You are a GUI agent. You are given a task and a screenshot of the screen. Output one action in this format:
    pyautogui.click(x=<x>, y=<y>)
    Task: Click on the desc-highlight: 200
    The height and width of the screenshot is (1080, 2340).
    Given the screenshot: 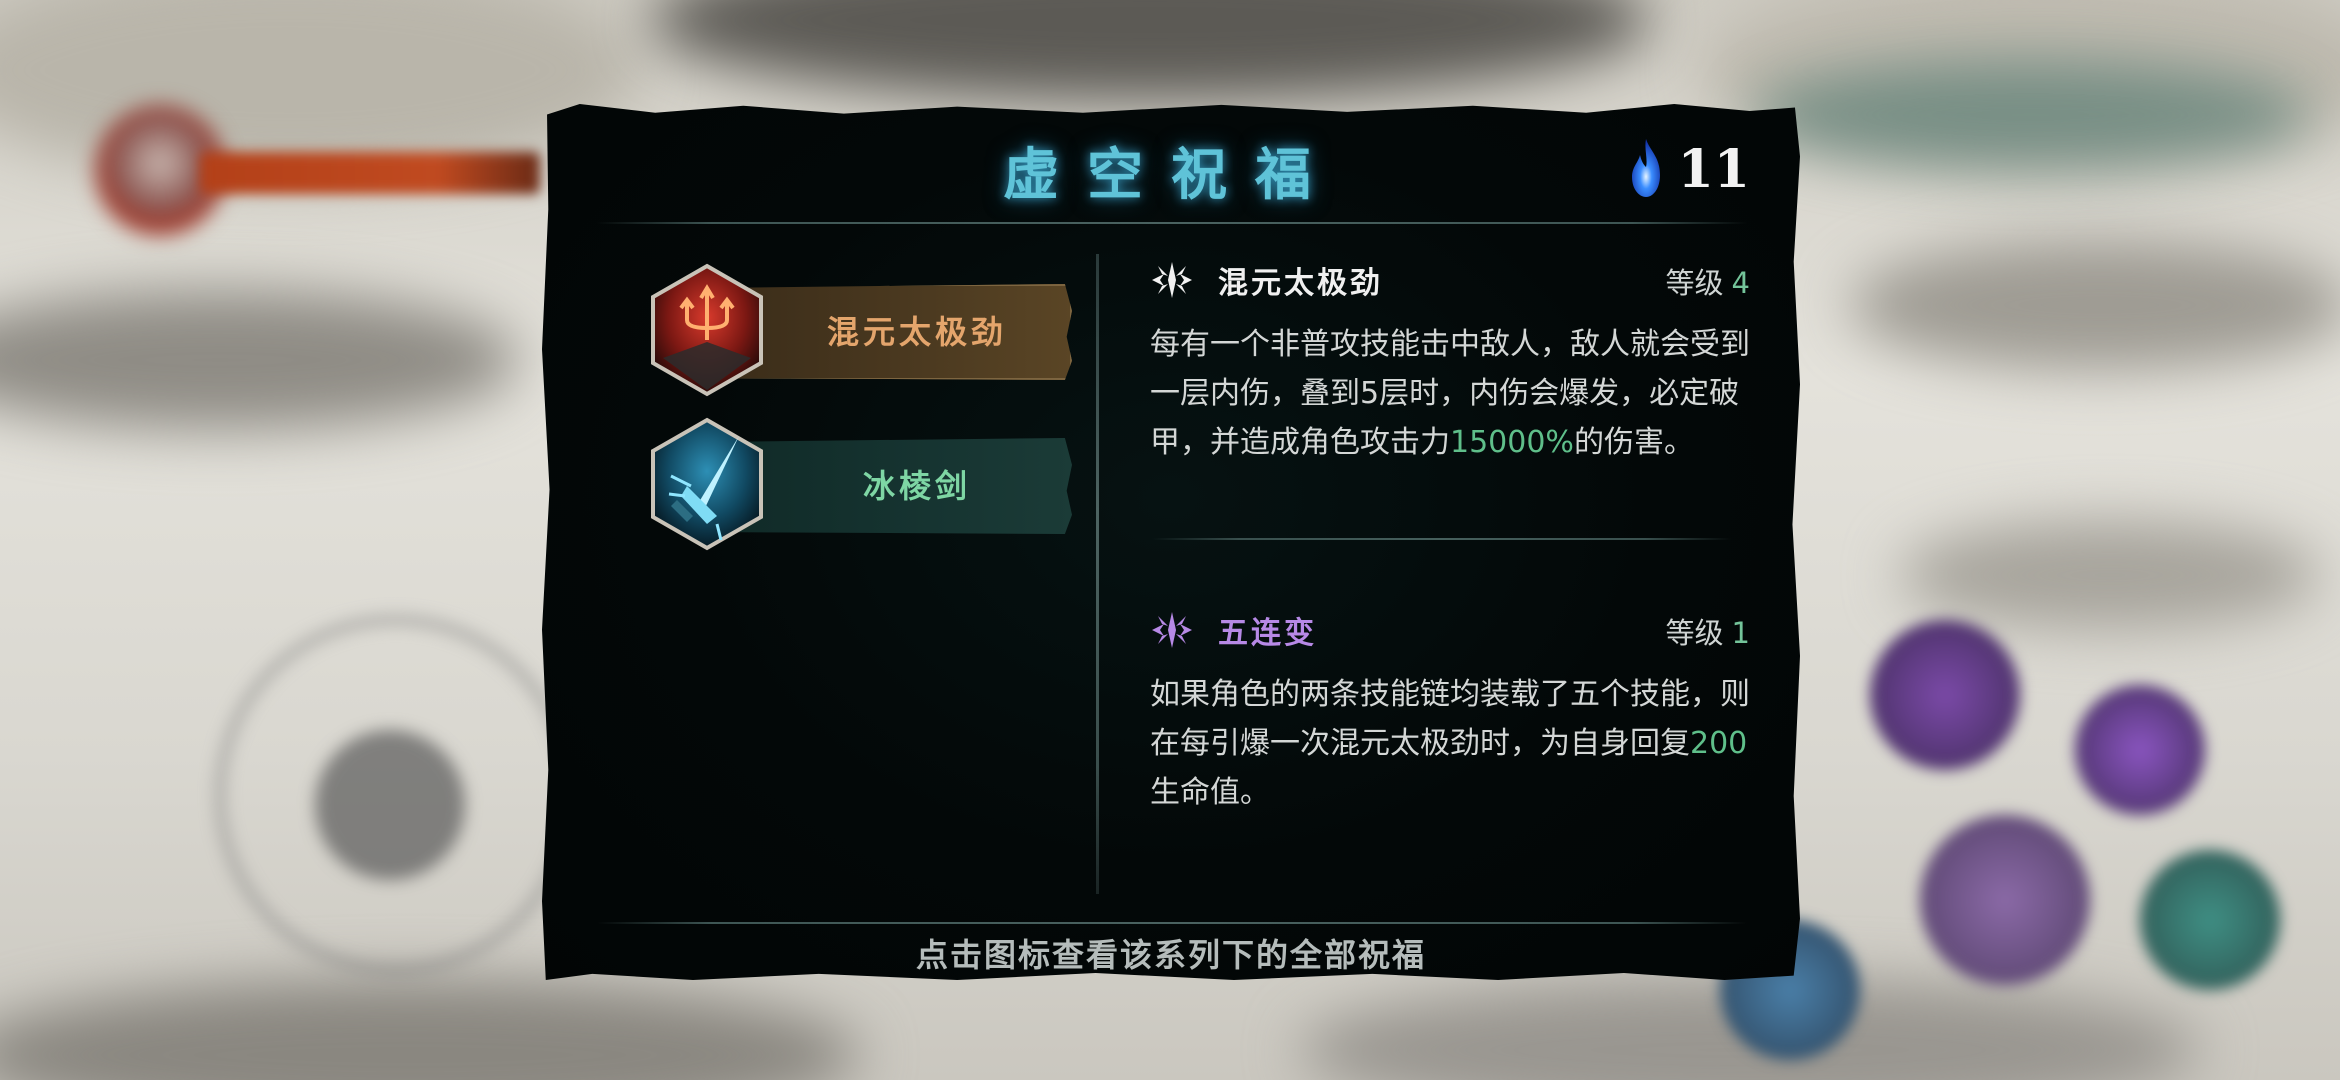 What is the action you would take?
    pyautogui.click(x=1719, y=743)
    